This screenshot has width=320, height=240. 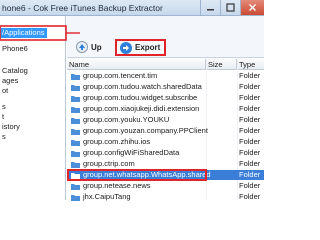 What do you see at coordinates (165, 76) in the screenshot?
I see `table-row: group.com.tencent.tim Folder` at bounding box center [165, 76].